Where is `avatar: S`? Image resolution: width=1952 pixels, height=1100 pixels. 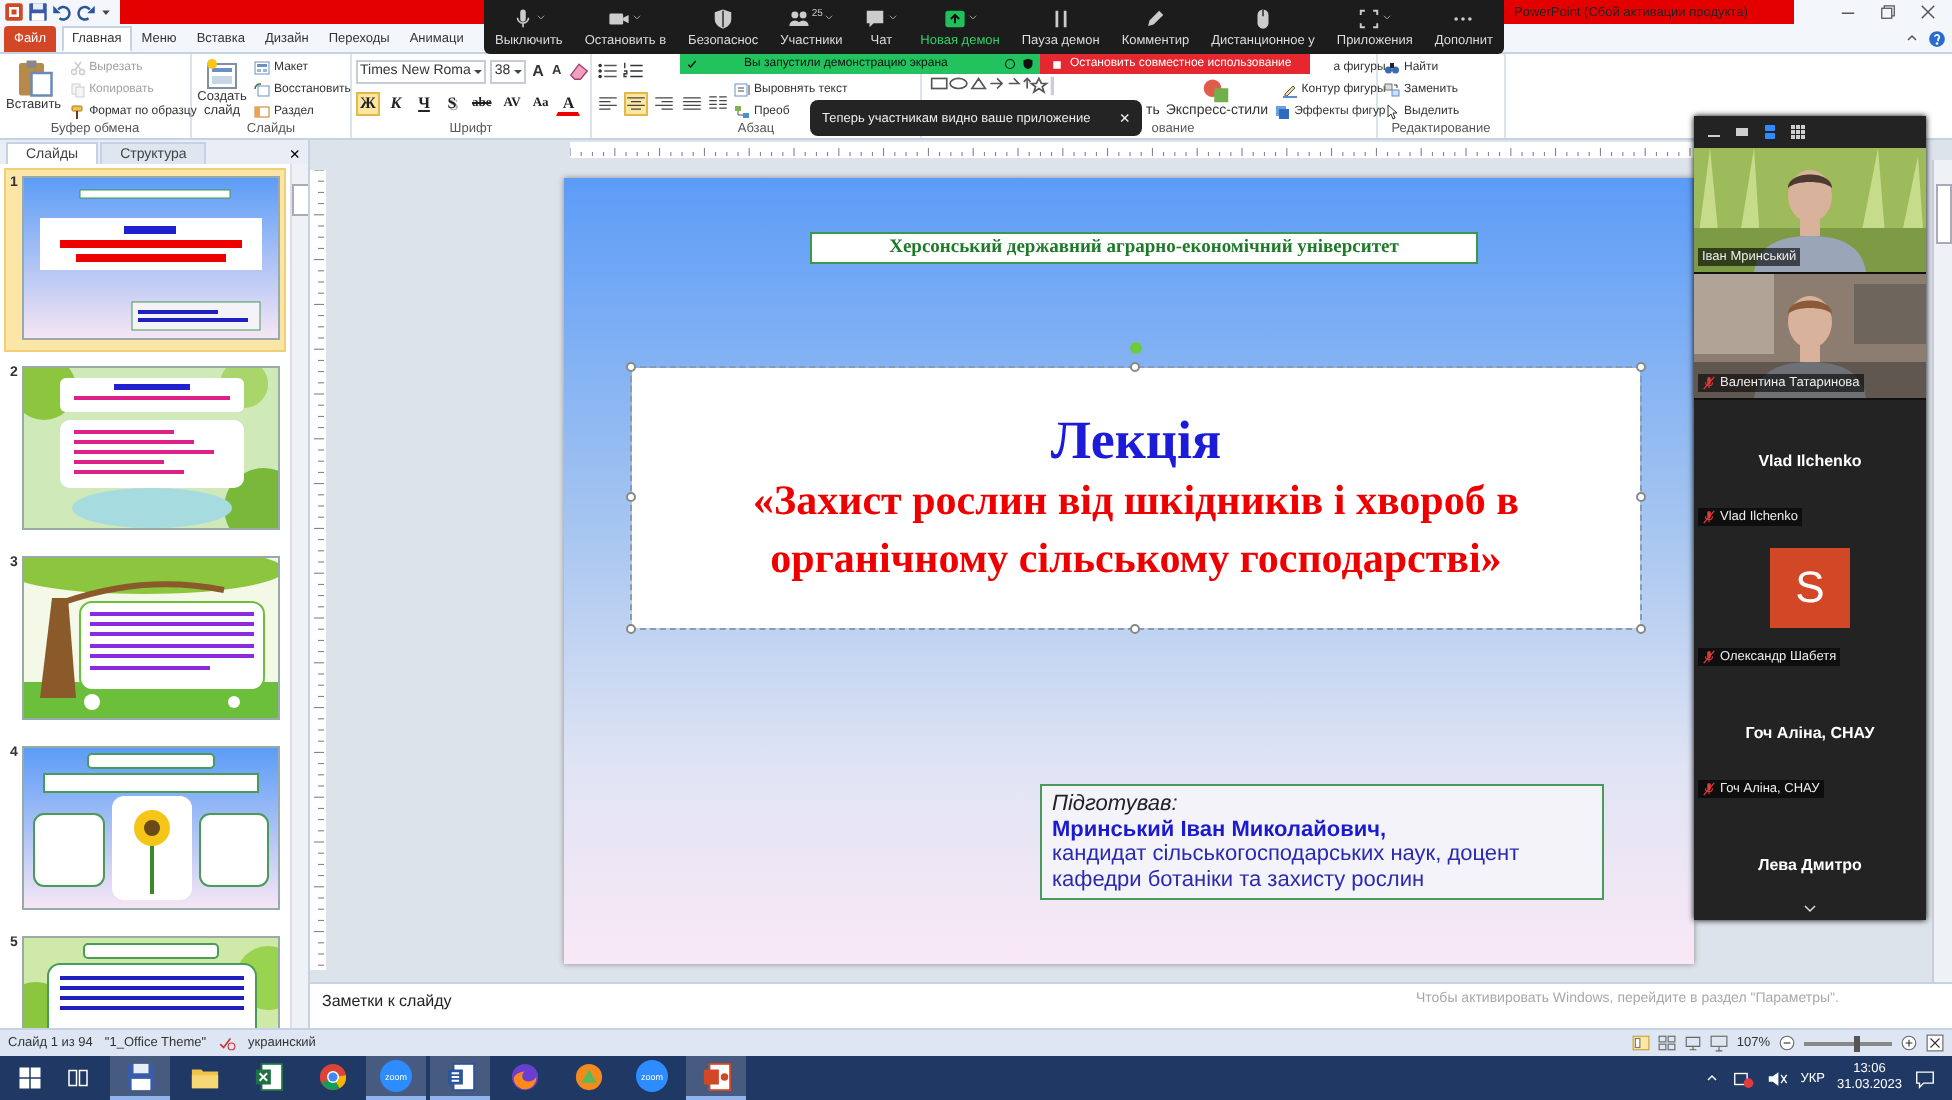
avatar: S is located at coordinates (1810, 588).